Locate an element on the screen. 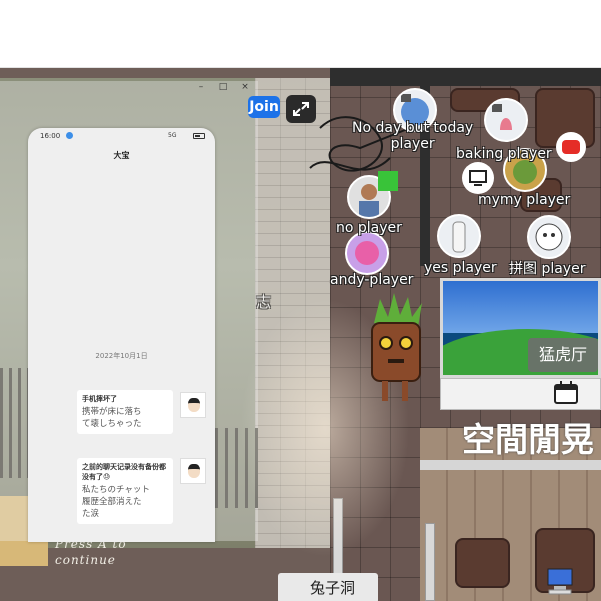 This screenshot has width=601, height=601. room-sign-tiger-hall: 猛虎厅 is located at coordinates (563, 355).